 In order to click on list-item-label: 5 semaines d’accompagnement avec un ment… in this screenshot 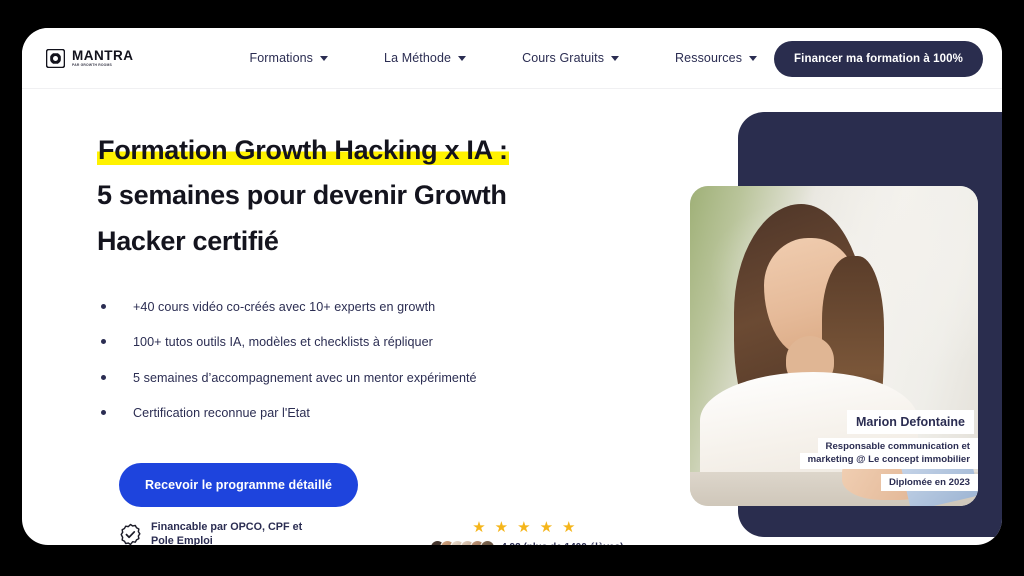, I will do `click(305, 377)`.